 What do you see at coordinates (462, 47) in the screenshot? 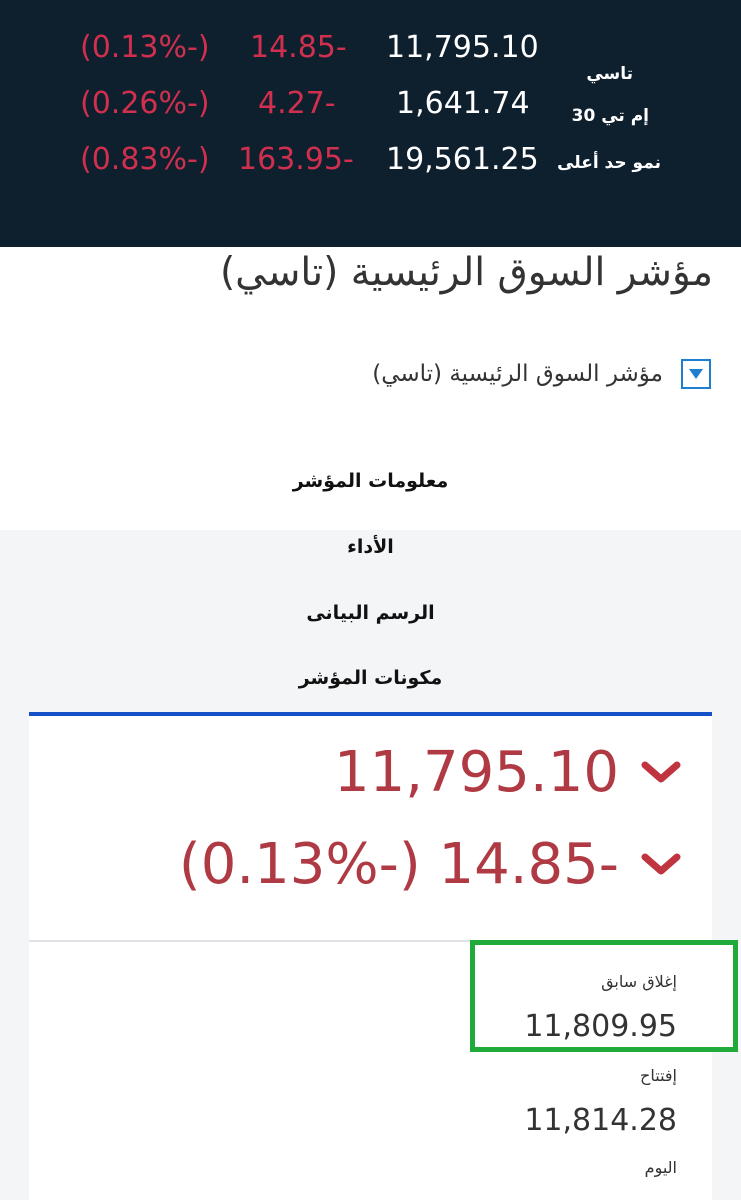
I see `ticker-value: 11,795.10` at bounding box center [462, 47].